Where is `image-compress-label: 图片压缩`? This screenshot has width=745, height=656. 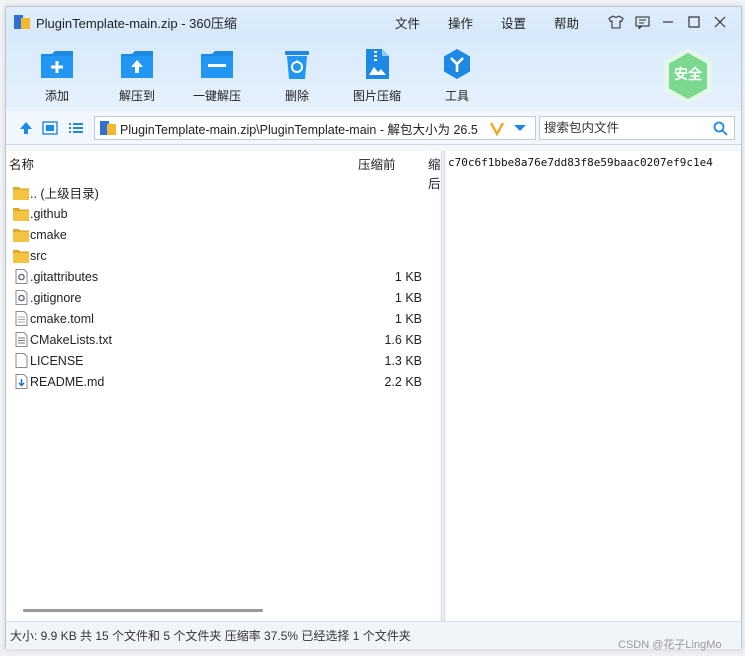 image-compress-label: 图片压缩 is located at coordinates (376, 96).